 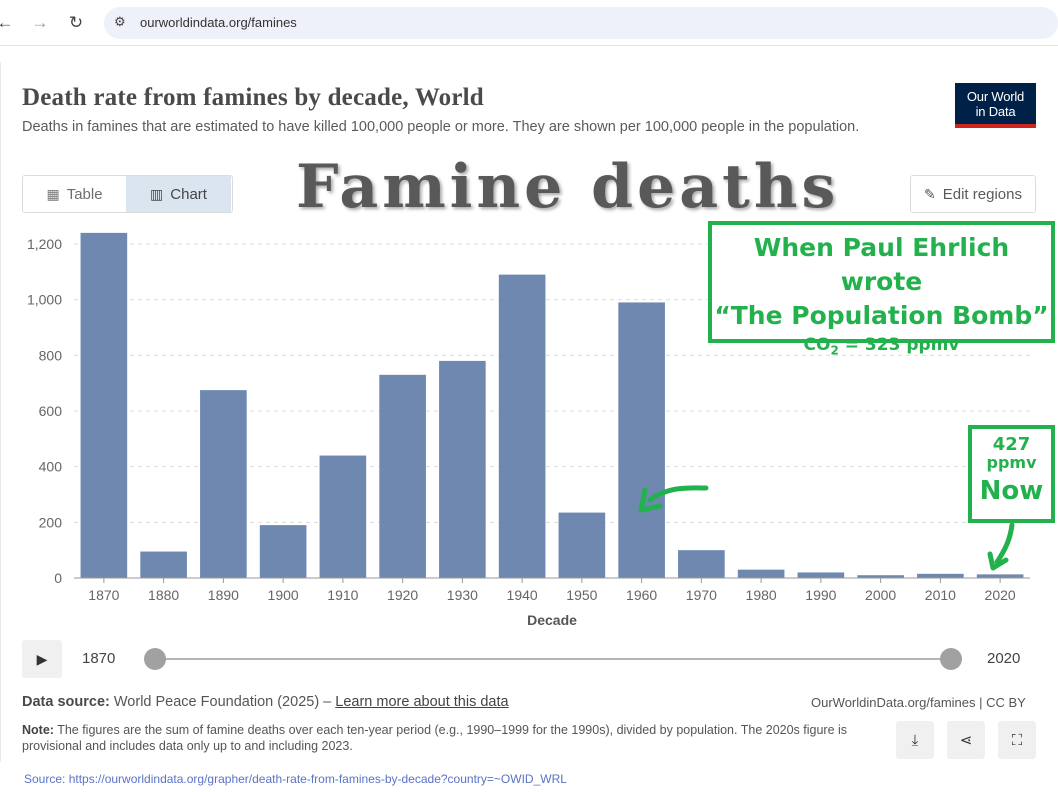 I want to click on y-tick-label: 0, so click(x=58, y=578).